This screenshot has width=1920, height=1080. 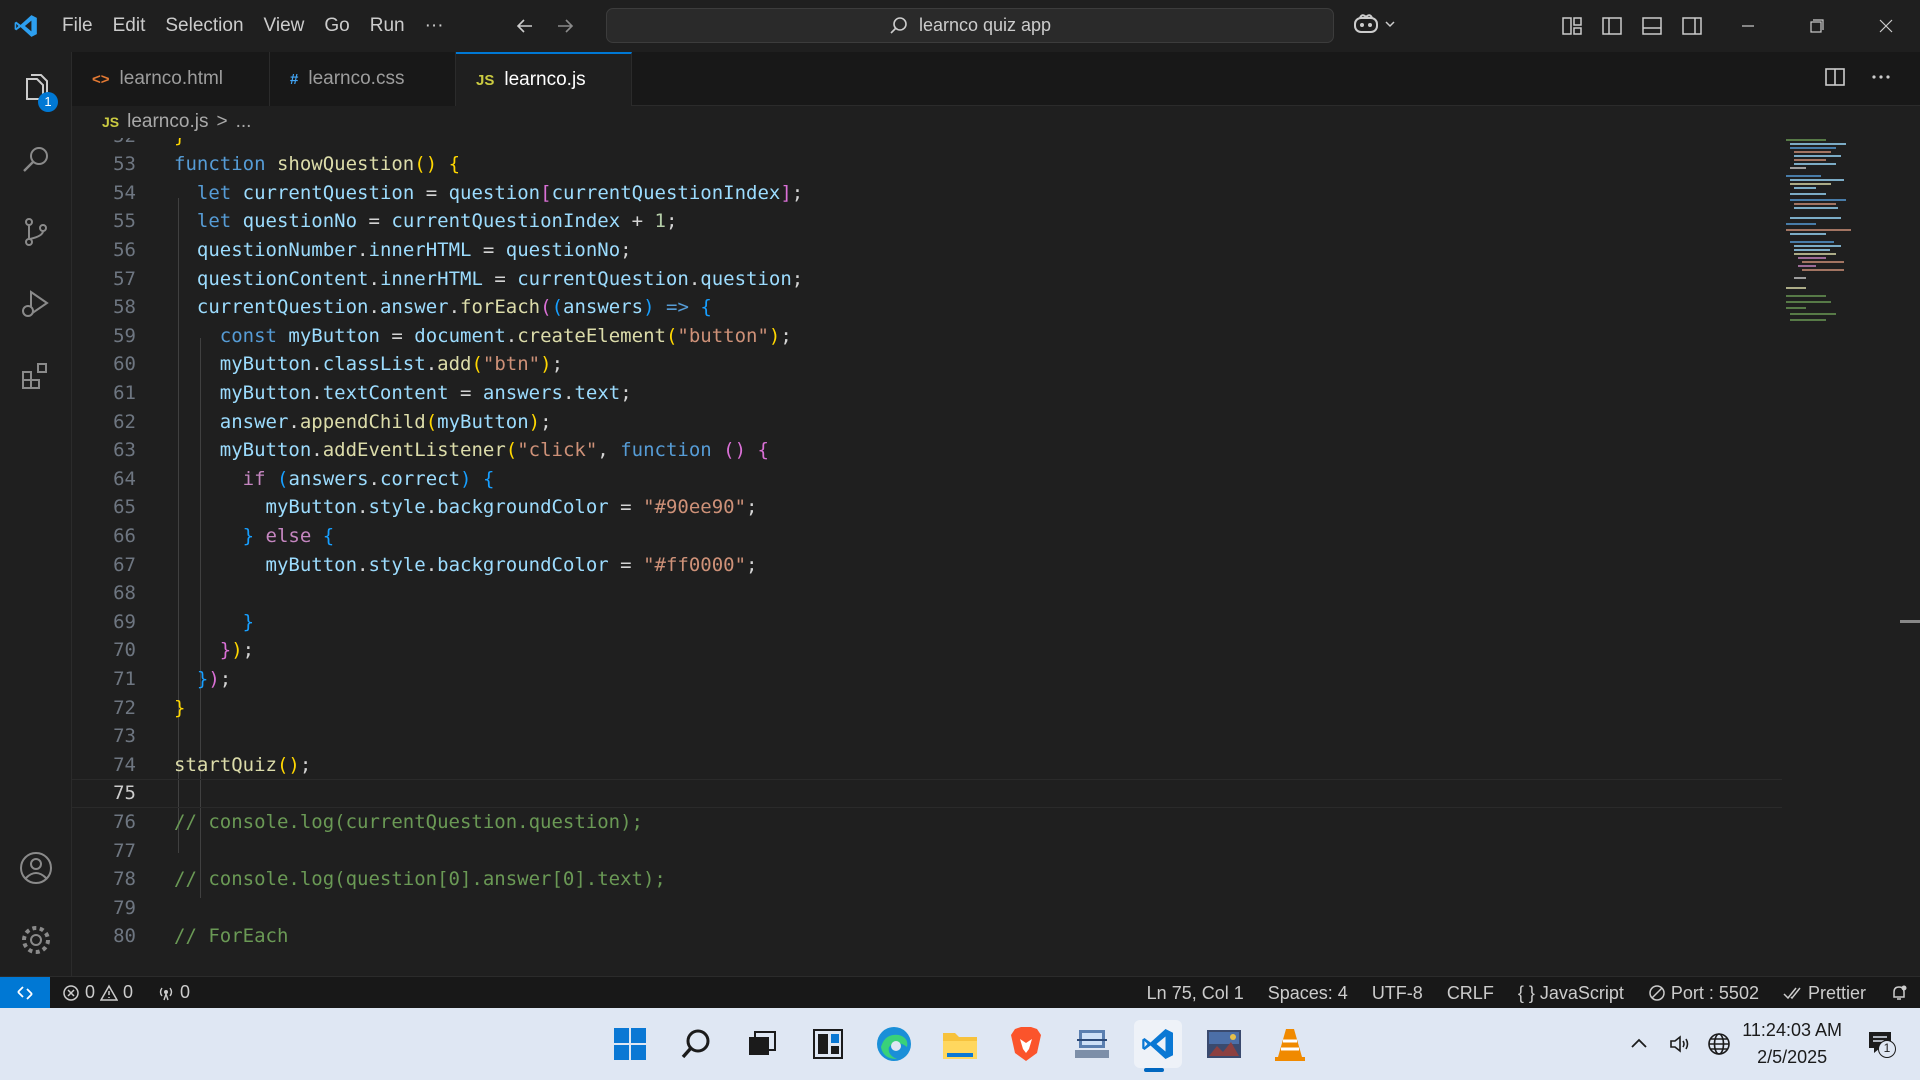 What do you see at coordinates (36, 88) in the screenshot?
I see `explorer-icon: 1` at bounding box center [36, 88].